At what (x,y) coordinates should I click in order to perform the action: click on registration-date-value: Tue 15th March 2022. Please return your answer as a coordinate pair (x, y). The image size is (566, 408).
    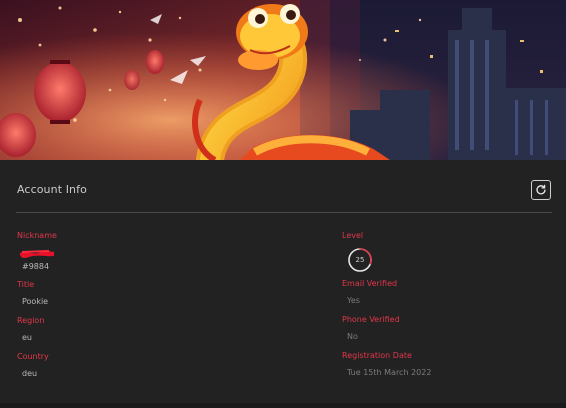
    Looking at the image, I should click on (389, 372).